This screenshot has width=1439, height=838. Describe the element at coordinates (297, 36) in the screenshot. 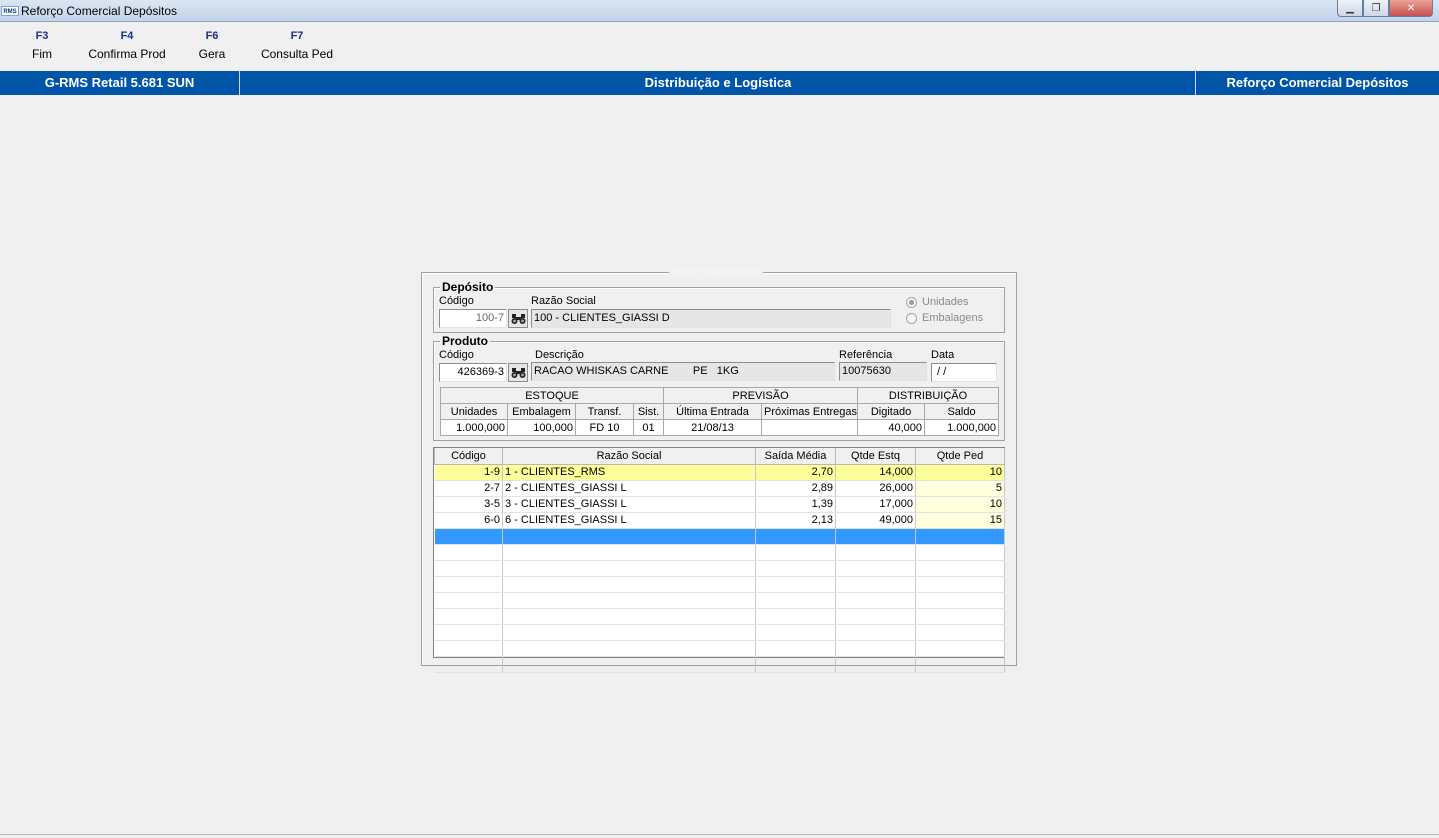

I see `fkey-f7-key: F7` at that location.